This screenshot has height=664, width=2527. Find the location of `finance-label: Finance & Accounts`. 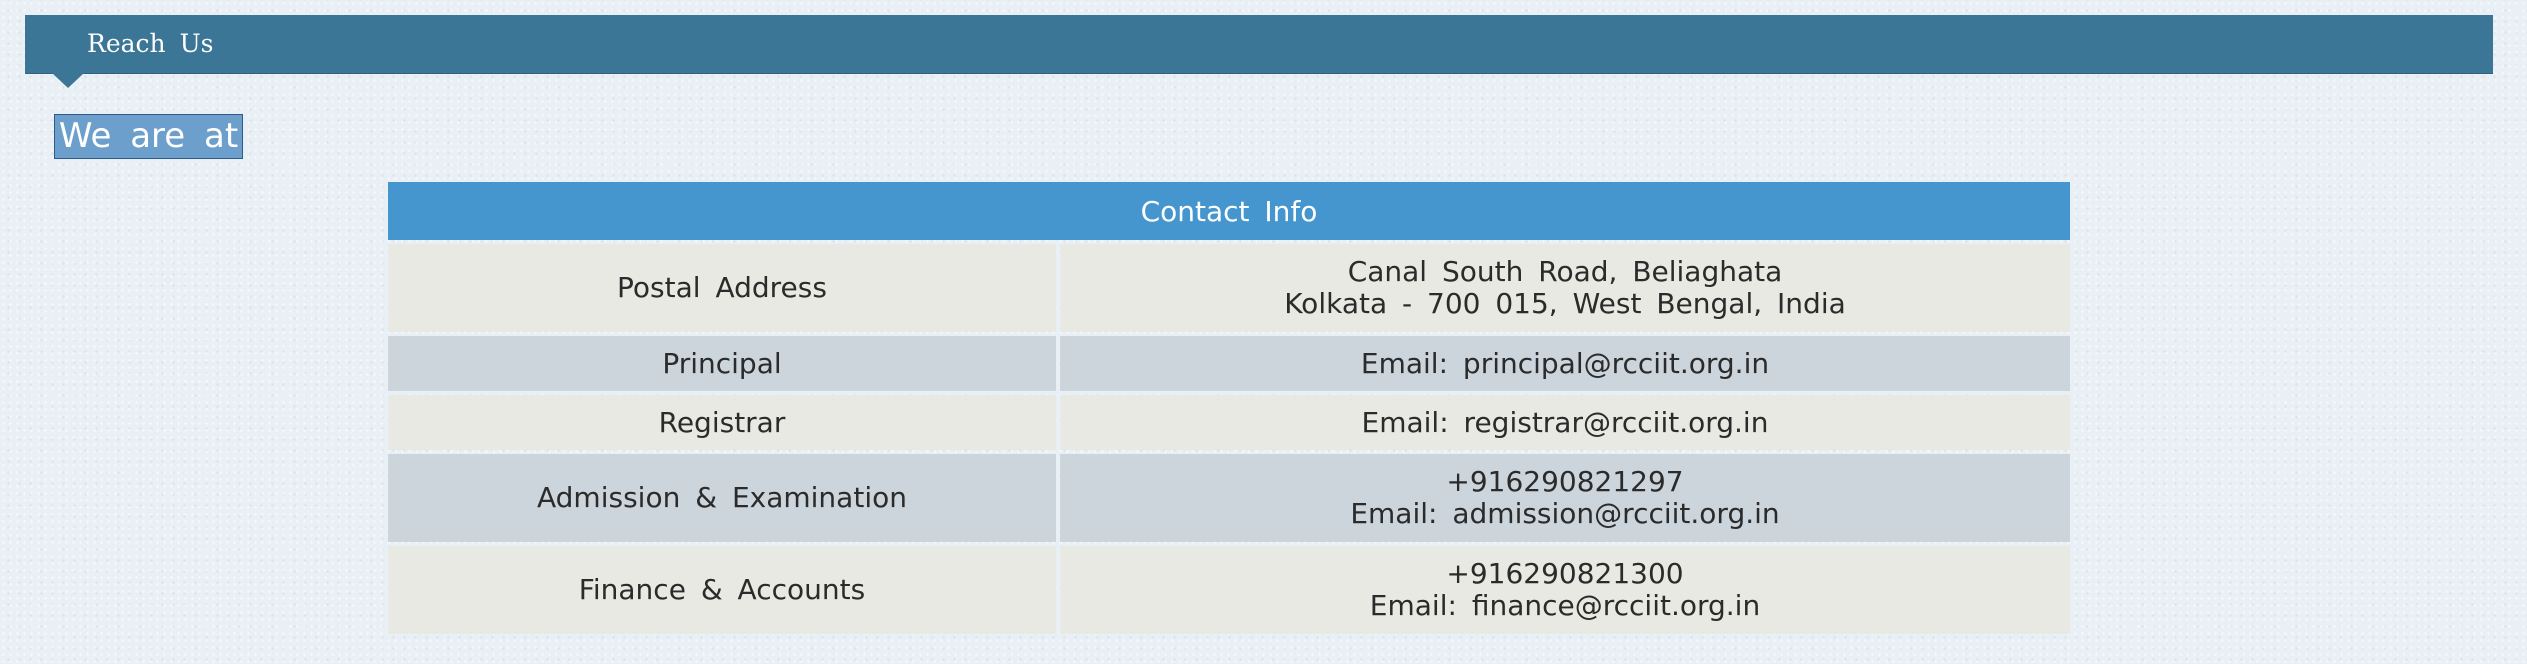

finance-label: Finance & Accounts is located at coordinates (722, 590).